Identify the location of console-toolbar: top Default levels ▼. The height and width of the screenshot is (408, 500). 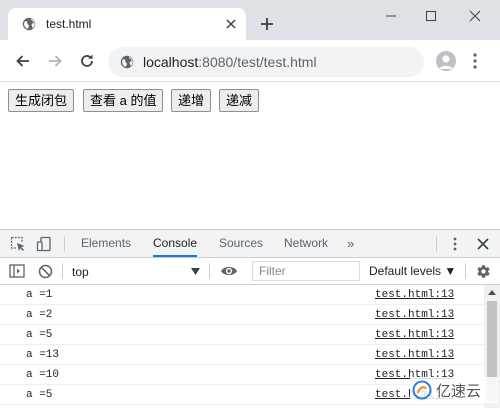
(250, 271).